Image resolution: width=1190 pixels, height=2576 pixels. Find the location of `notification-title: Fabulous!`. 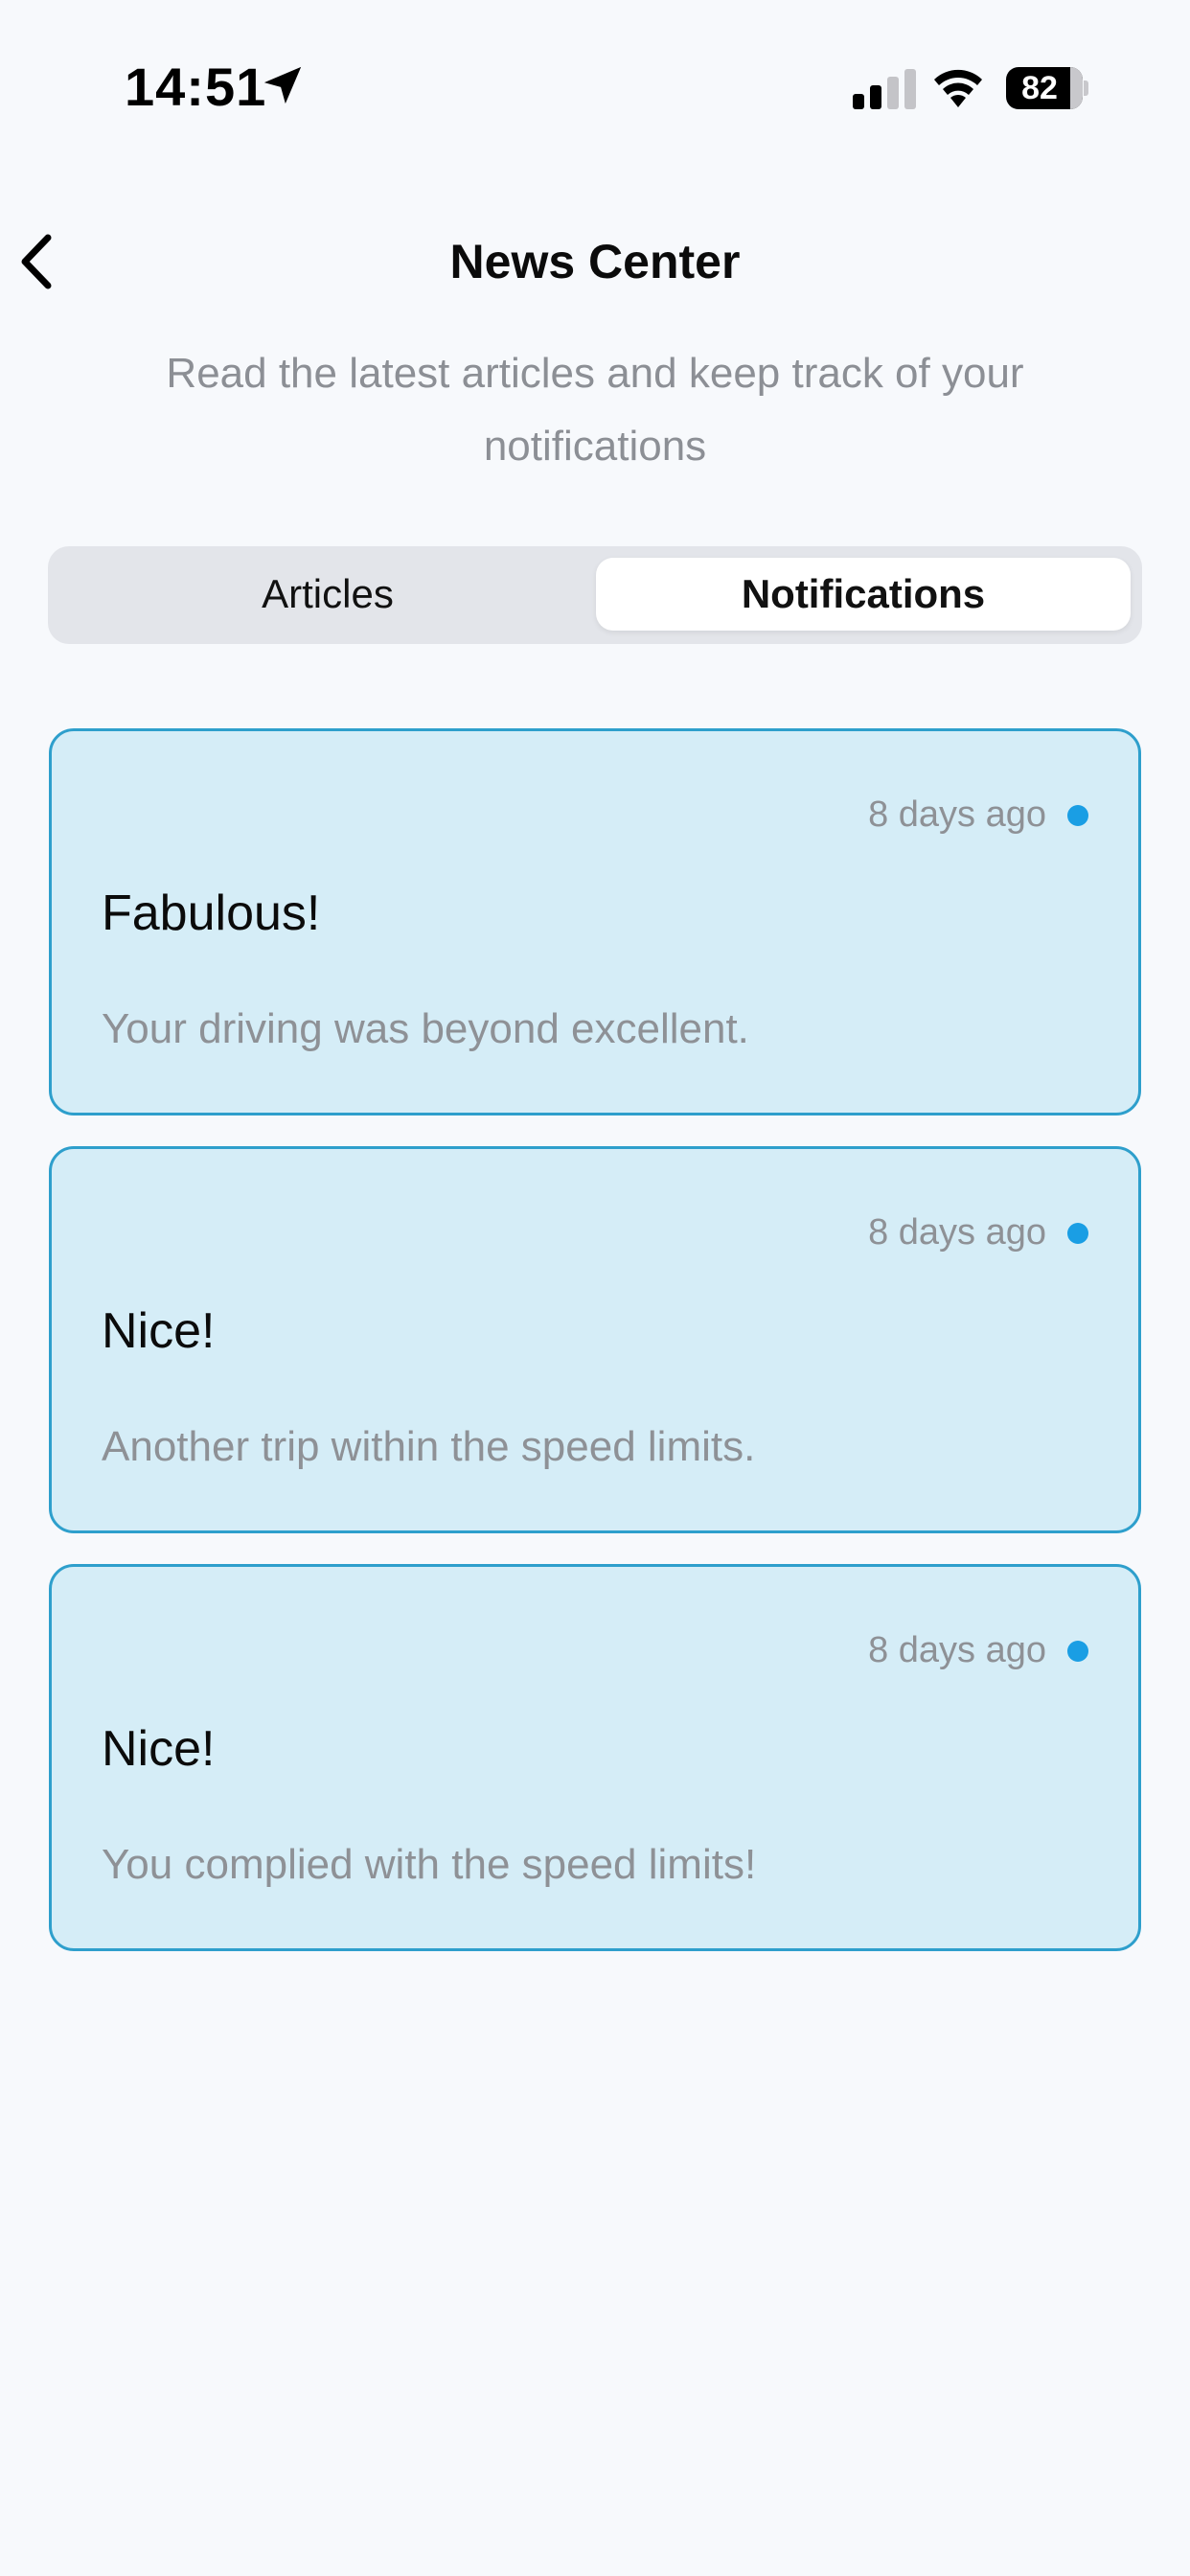

notification-title: Fabulous! is located at coordinates (212, 913).